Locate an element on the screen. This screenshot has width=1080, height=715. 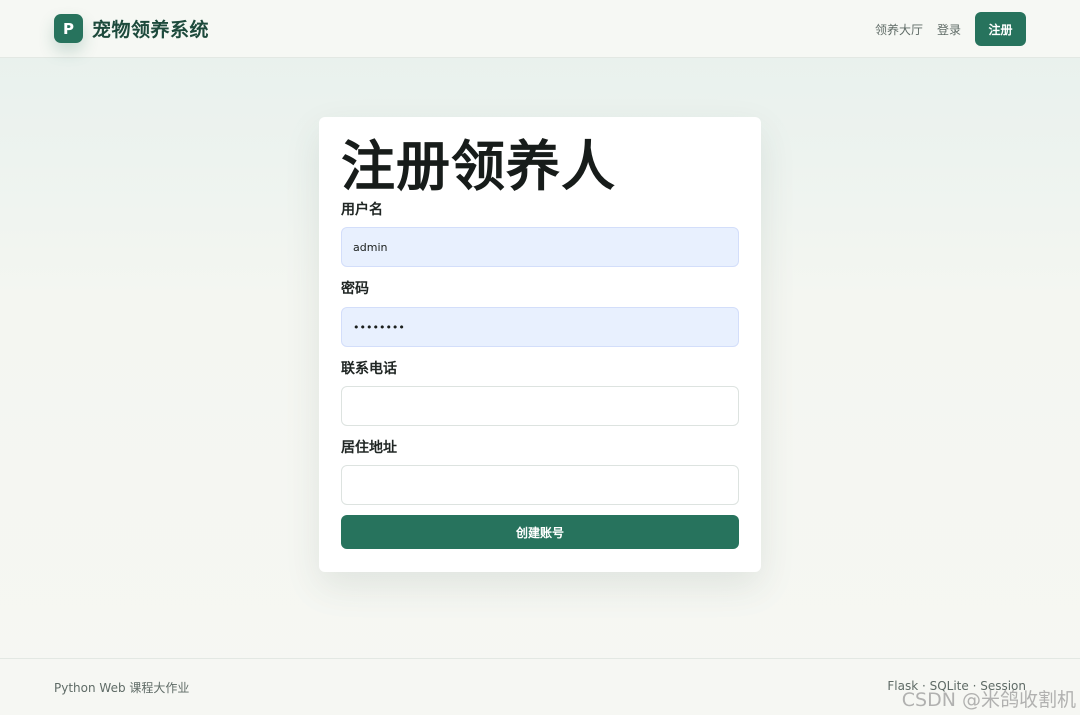
address-input is located at coordinates (540, 485).